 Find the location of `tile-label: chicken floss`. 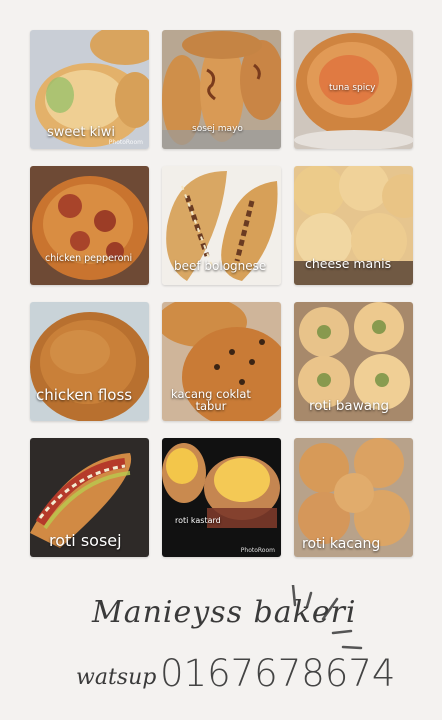

tile-label: chicken floss is located at coordinates (84, 395).